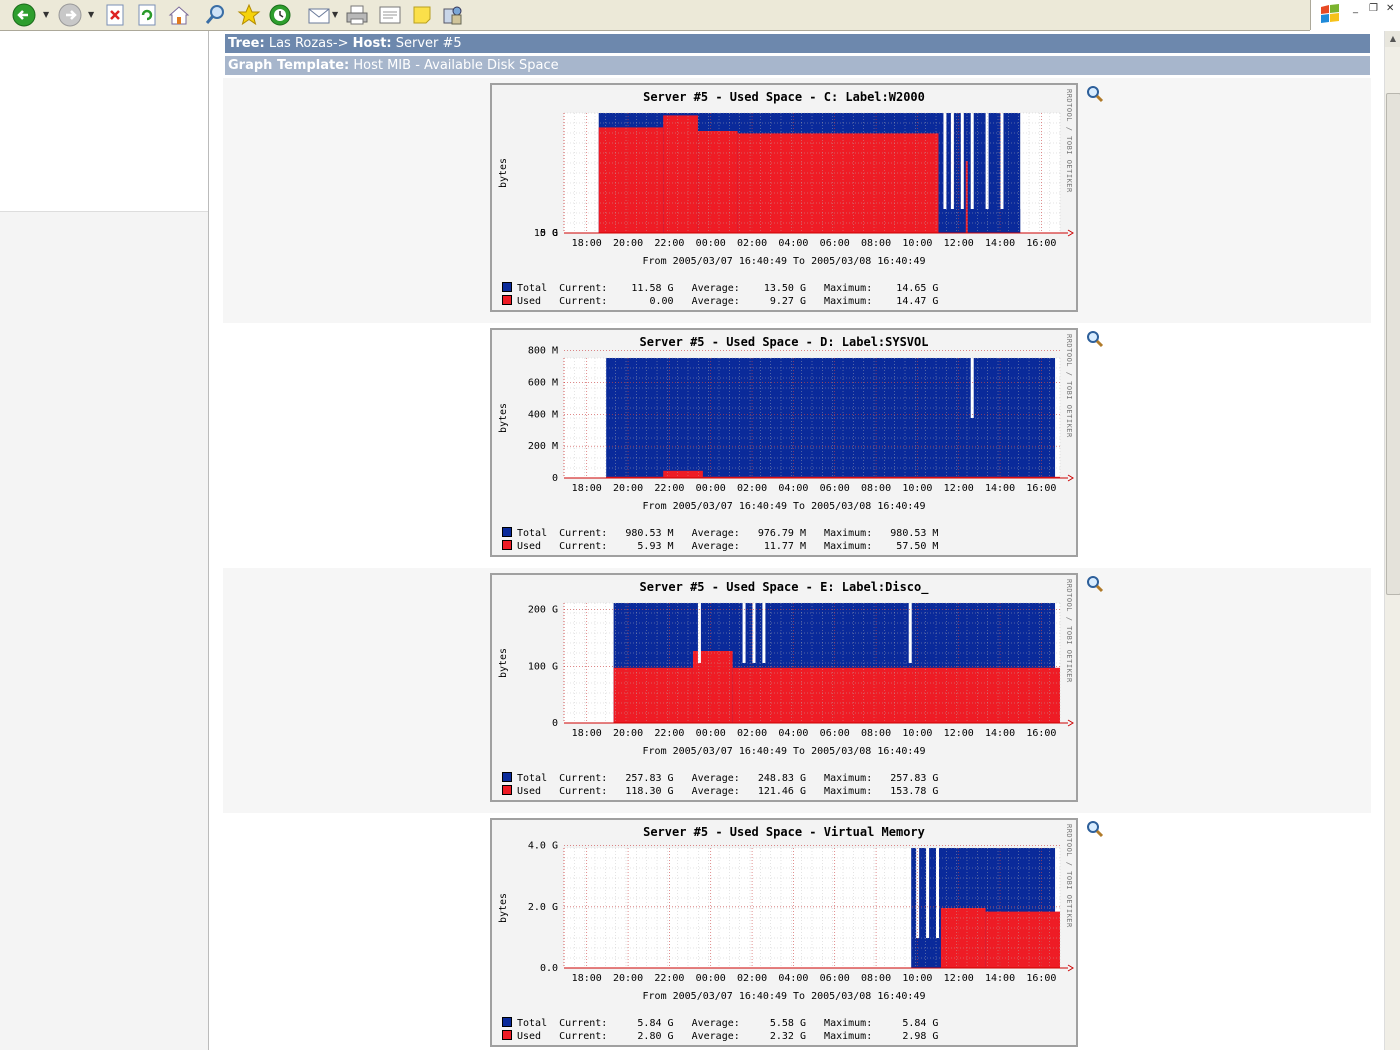  I want to click on print-icon, so click(357, 15).